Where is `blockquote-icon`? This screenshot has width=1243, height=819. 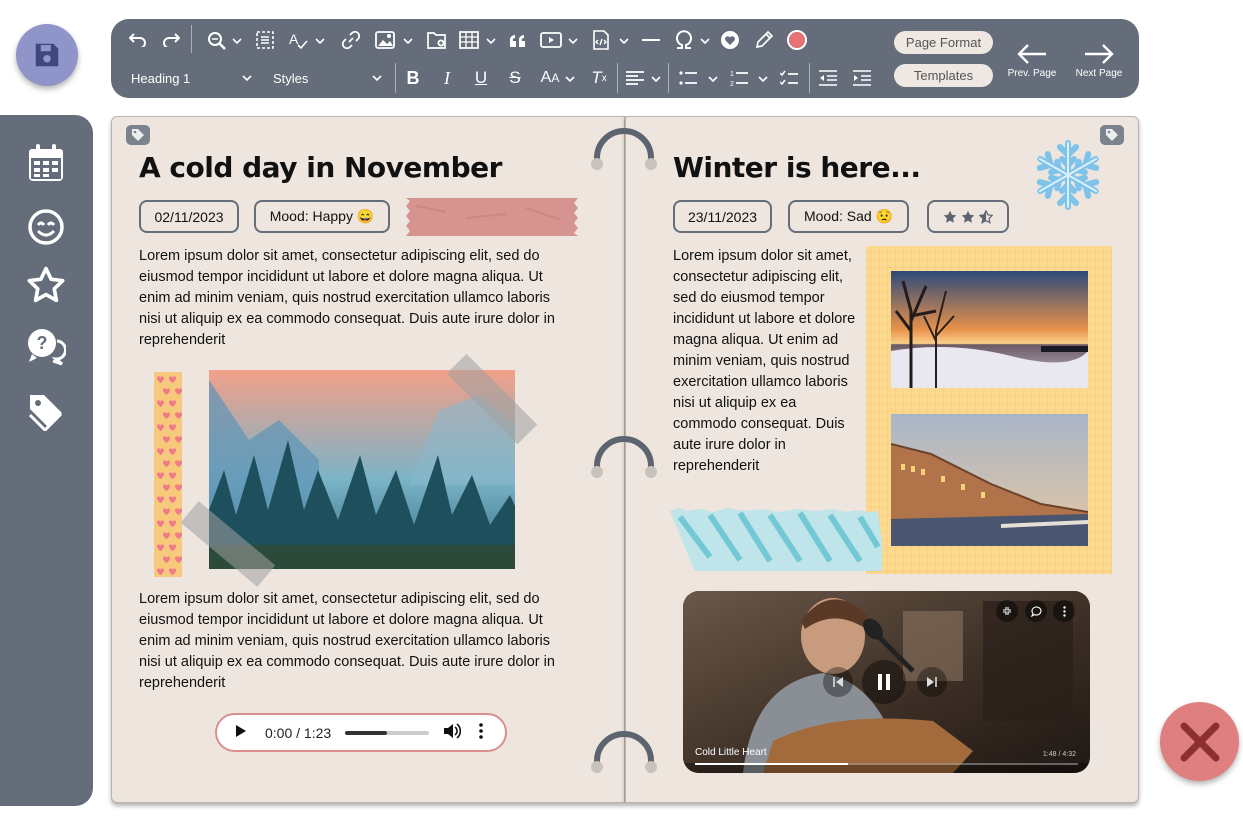
blockquote-icon is located at coordinates (518, 40).